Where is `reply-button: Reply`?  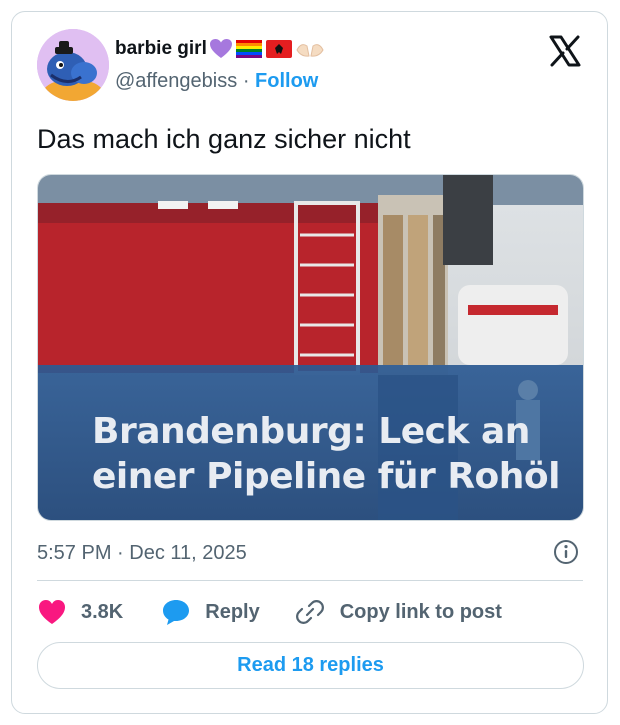 reply-button: Reply is located at coordinates (210, 612).